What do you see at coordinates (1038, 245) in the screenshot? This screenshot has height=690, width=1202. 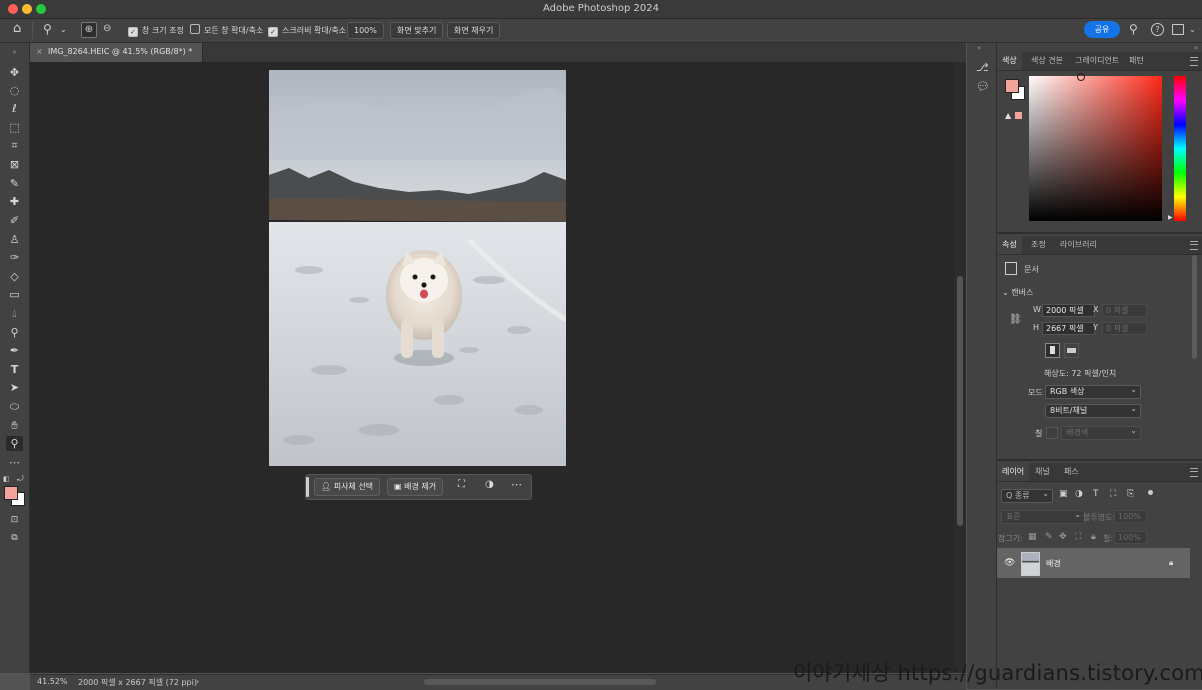 I see `tab-adjustments: 조정` at bounding box center [1038, 245].